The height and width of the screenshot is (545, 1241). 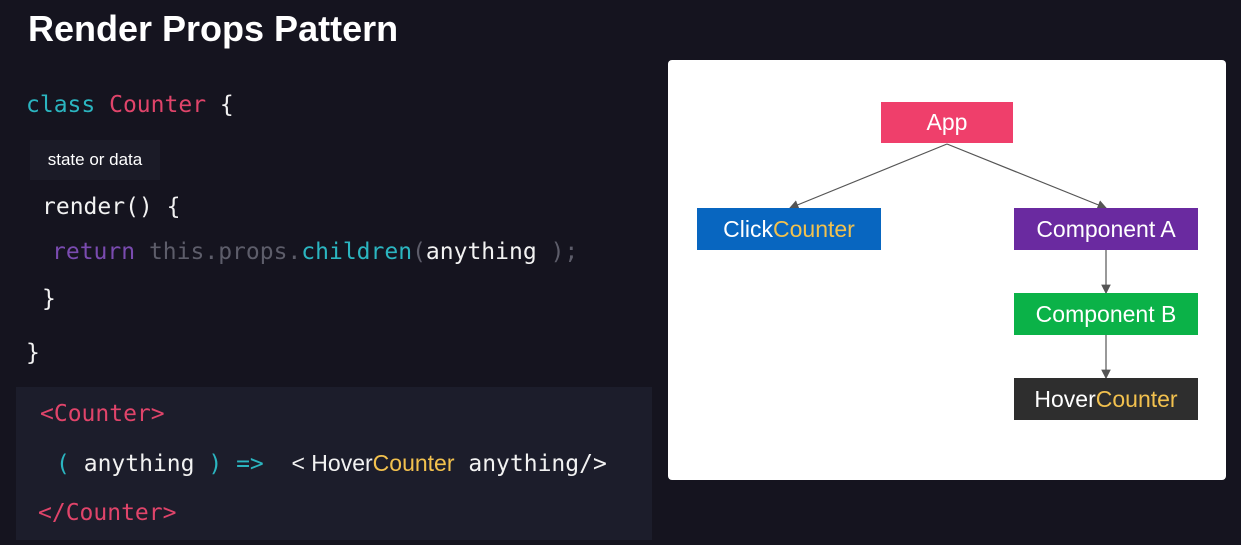 I want to click on code-line-class: class Counter {, so click(x=130, y=105).